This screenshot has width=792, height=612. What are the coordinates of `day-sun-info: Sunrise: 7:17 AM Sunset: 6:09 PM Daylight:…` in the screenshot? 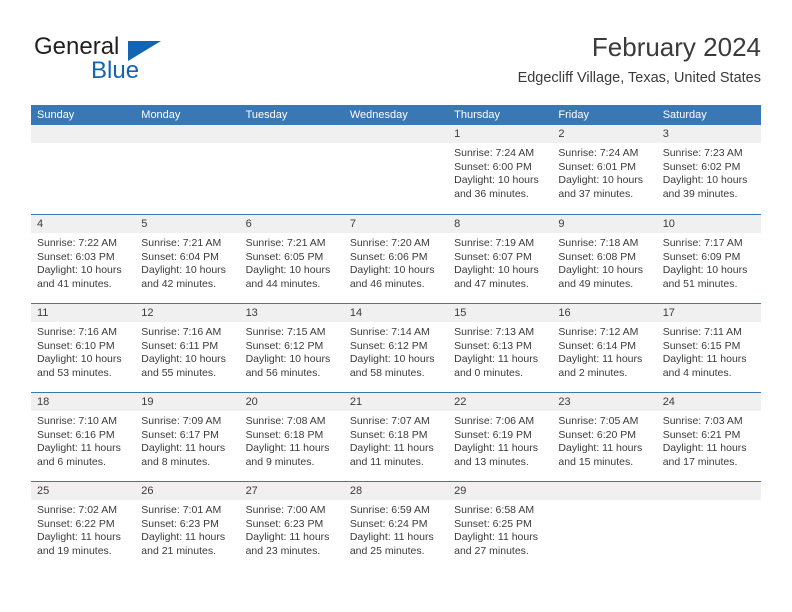 It's located at (709, 262).